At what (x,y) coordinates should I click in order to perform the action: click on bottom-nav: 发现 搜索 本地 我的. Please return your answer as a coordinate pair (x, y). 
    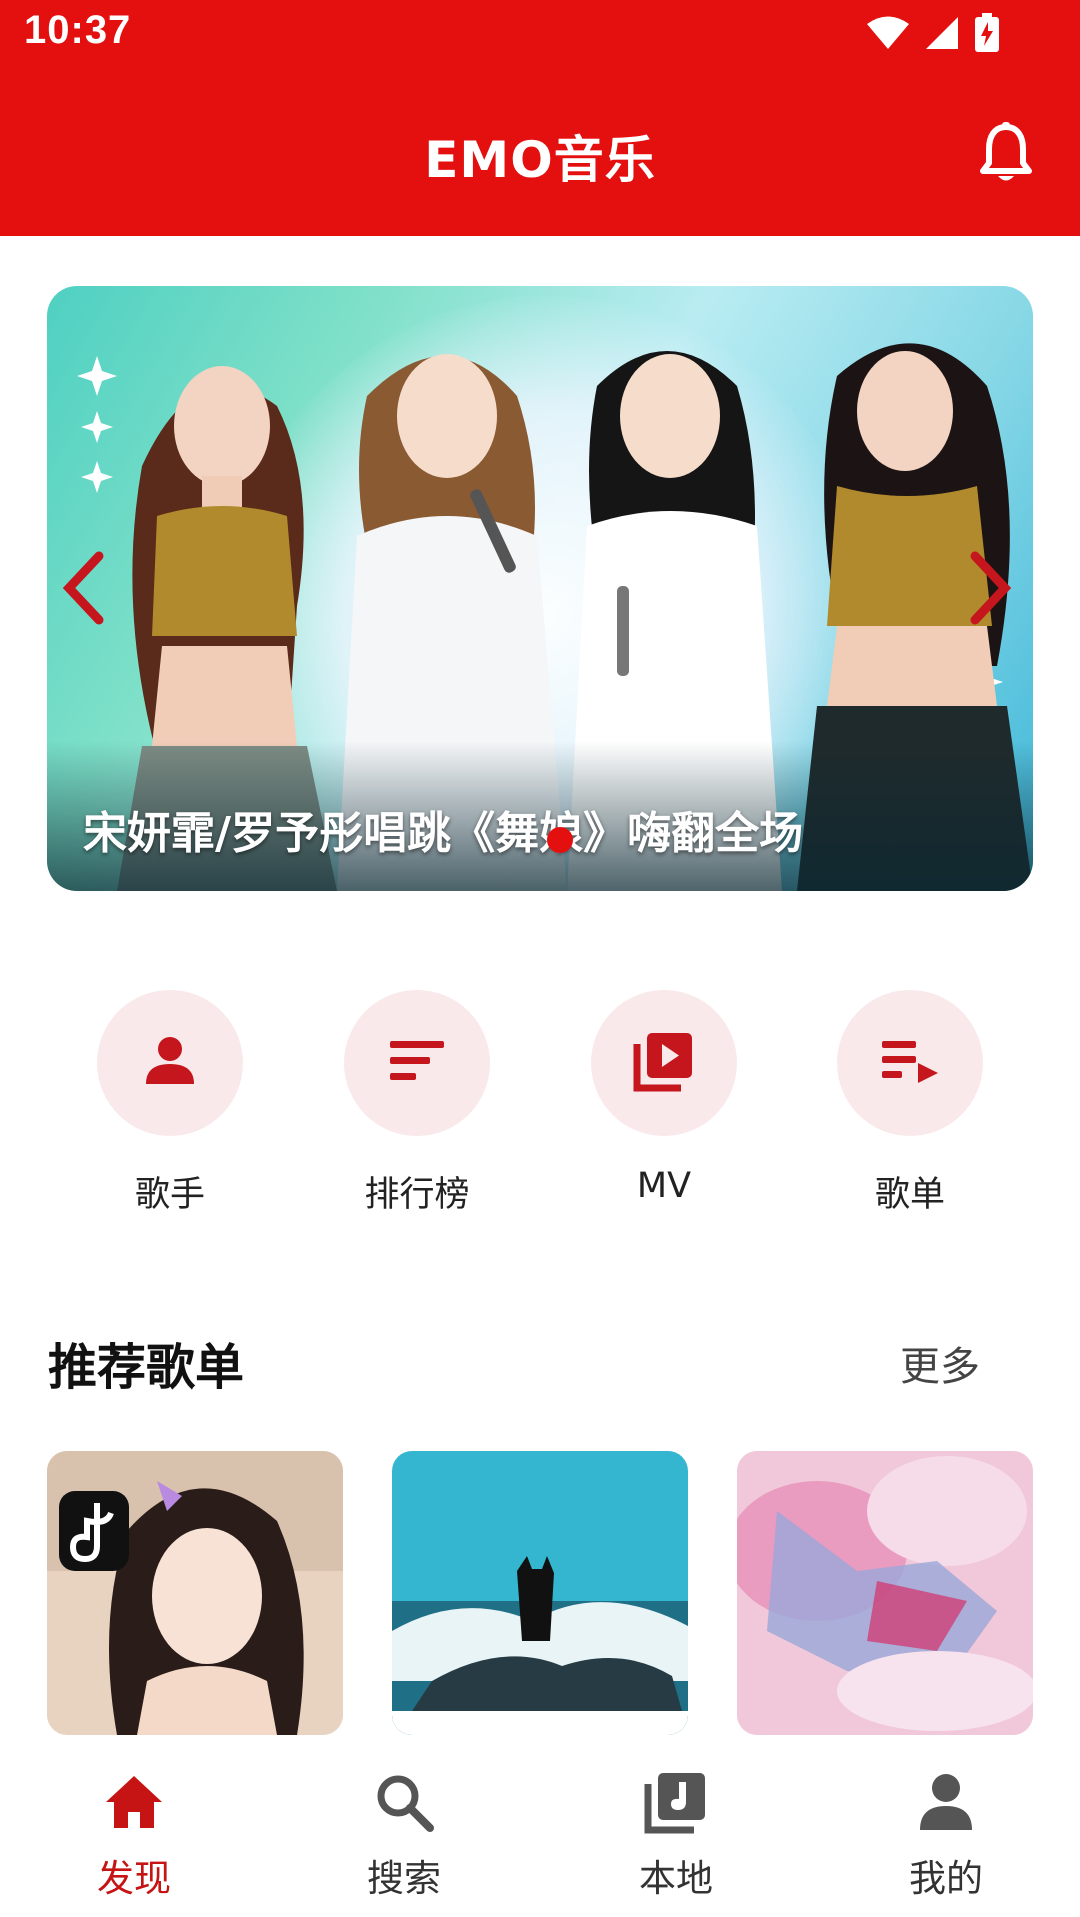
    Looking at the image, I should click on (540, 1829).